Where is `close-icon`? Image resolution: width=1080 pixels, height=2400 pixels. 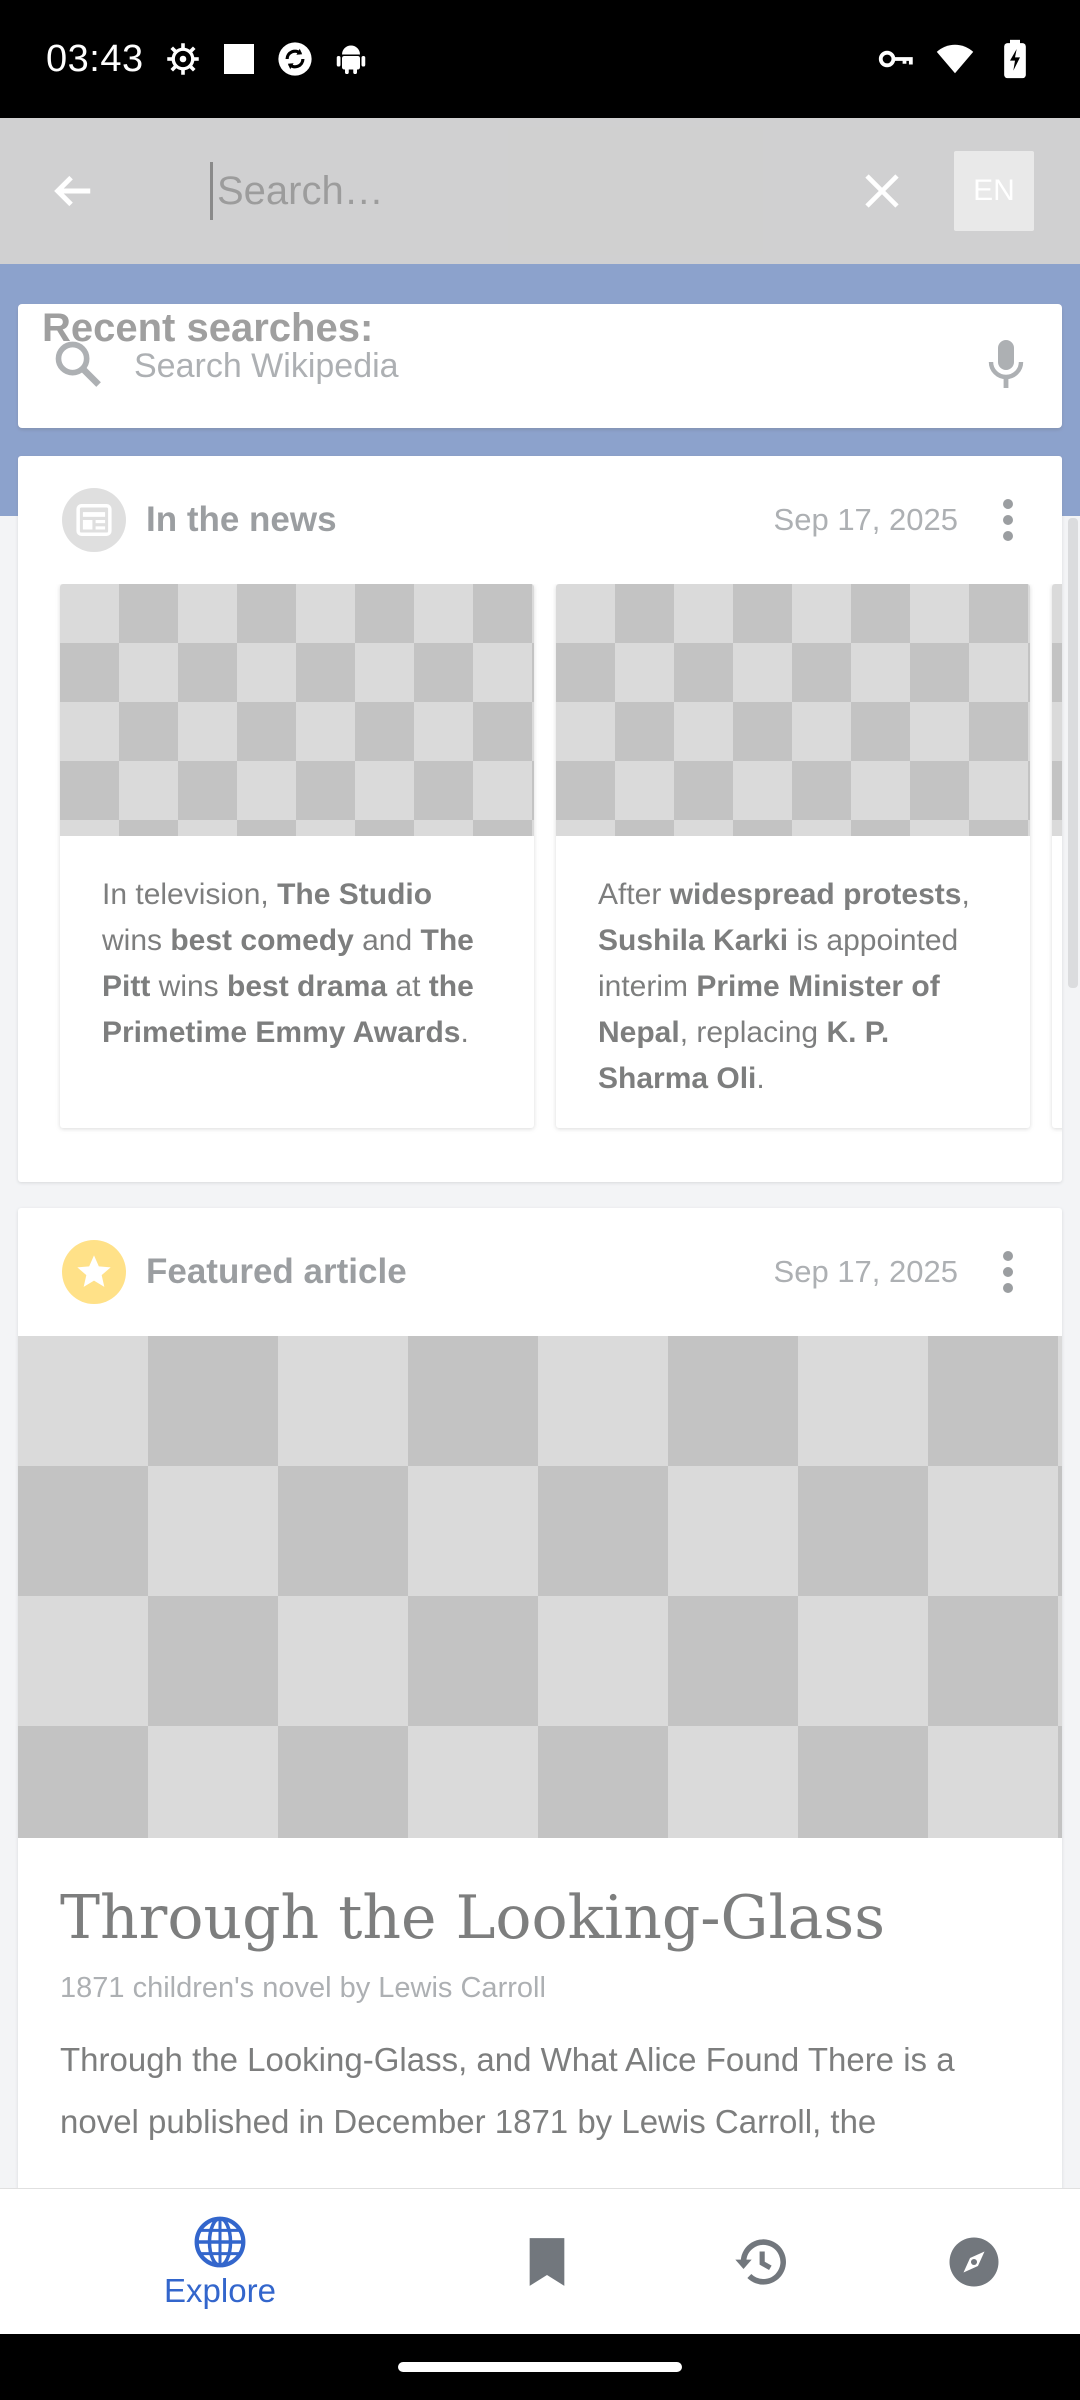 close-icon is located at coordinates (882, 191).